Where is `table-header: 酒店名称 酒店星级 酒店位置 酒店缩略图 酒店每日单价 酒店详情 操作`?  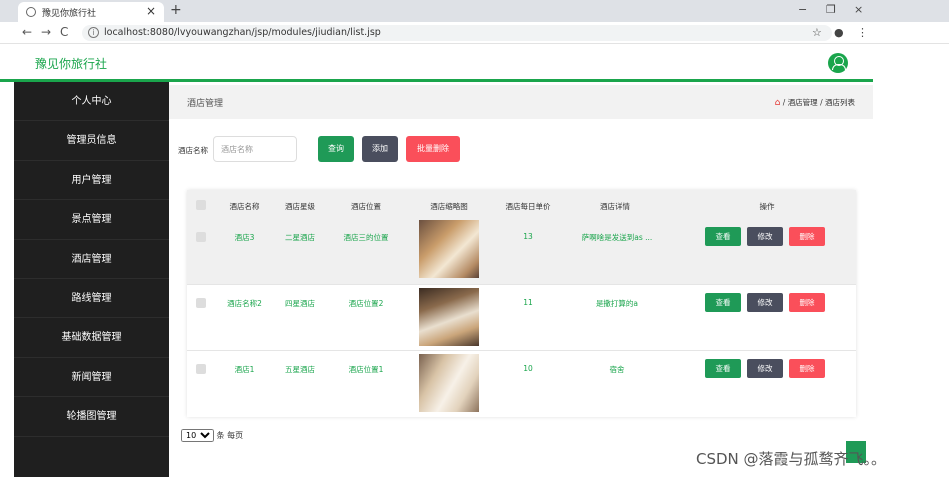 table-header: 酒店名称 酒店星级 酒店位置 酒店缩略图 酒店每日单价 酒店详情 操作 is located at coordinates (521, 205).